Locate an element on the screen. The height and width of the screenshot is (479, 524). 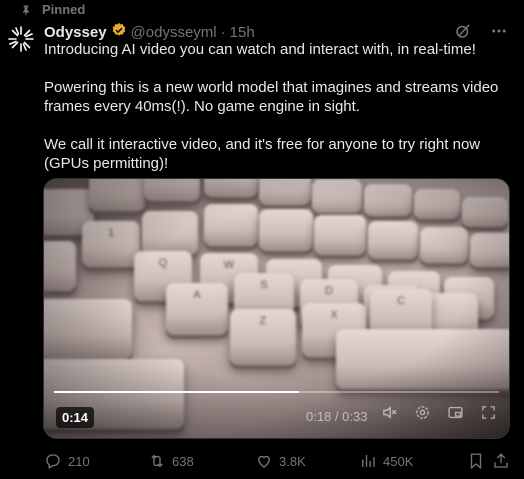
gear-icon is located at coordinates (422, 415).